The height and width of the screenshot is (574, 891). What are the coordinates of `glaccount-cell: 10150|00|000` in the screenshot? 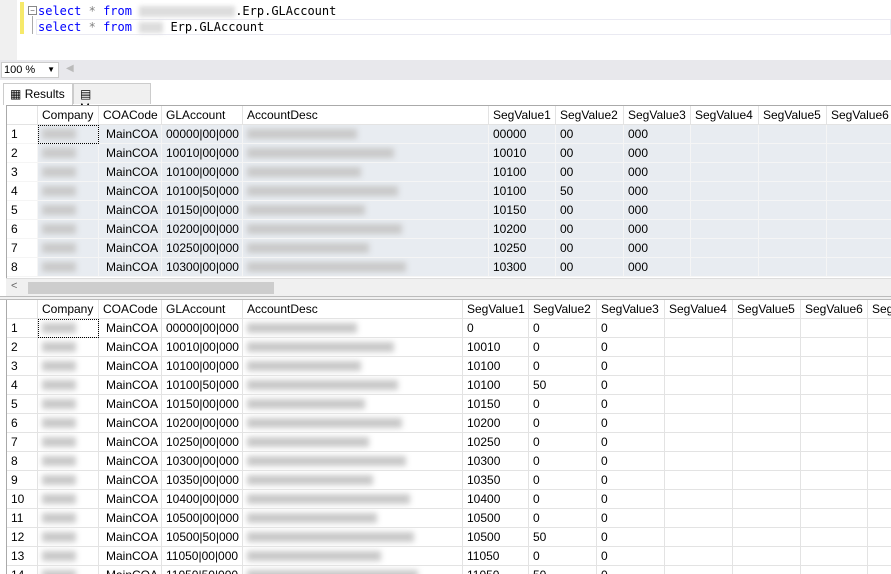 It's located at (202, 404).